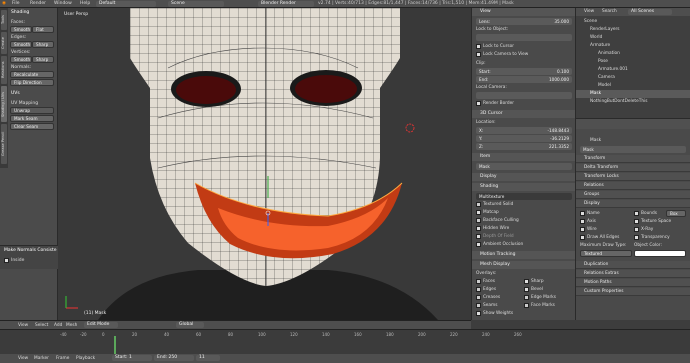 Image resolution: width=690 pixels, height=363 pixels. Describe the element at coordinates (595, 93) in the screenshot. I see `outliner-item-mask: Mask` at that location.